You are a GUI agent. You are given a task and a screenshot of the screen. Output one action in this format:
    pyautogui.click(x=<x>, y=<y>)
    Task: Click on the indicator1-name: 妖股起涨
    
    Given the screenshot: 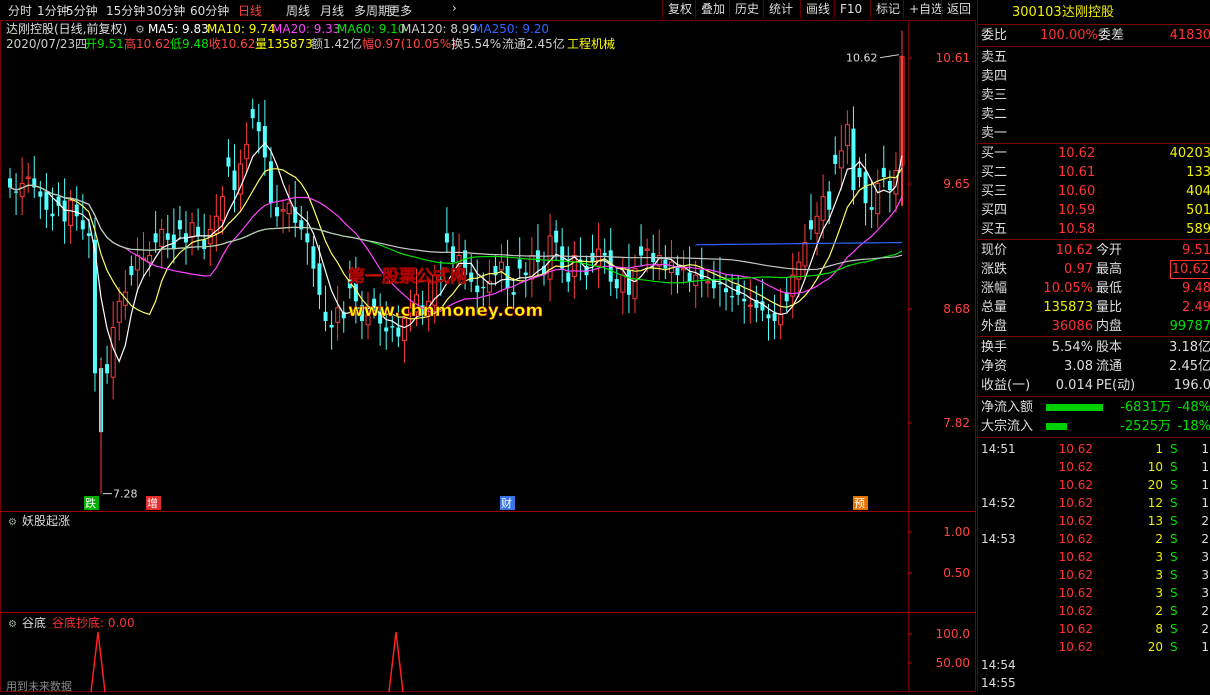 What is the action you would take?
    pyautogui.click(x=46, y=520)
    